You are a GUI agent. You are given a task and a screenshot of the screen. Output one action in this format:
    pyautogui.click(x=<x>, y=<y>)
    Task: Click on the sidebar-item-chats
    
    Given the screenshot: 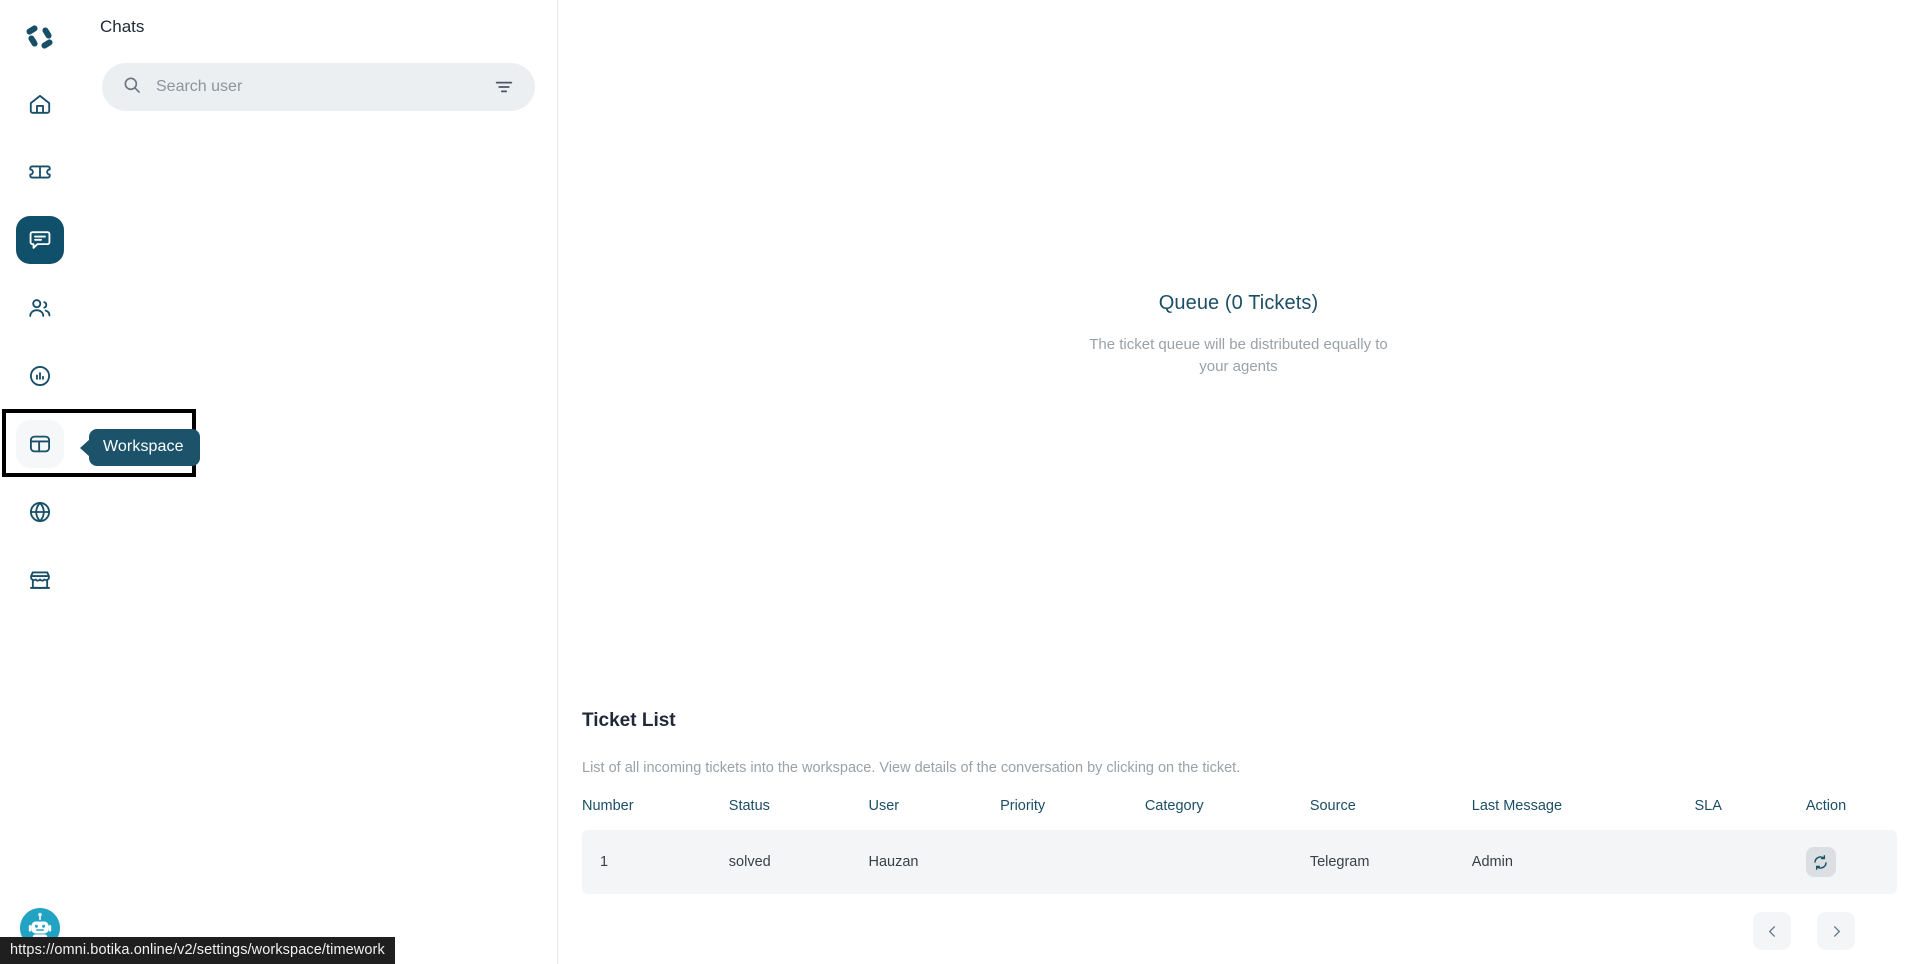 What is the action you would take?
    pyautogui.click(x=40, y=240)
    